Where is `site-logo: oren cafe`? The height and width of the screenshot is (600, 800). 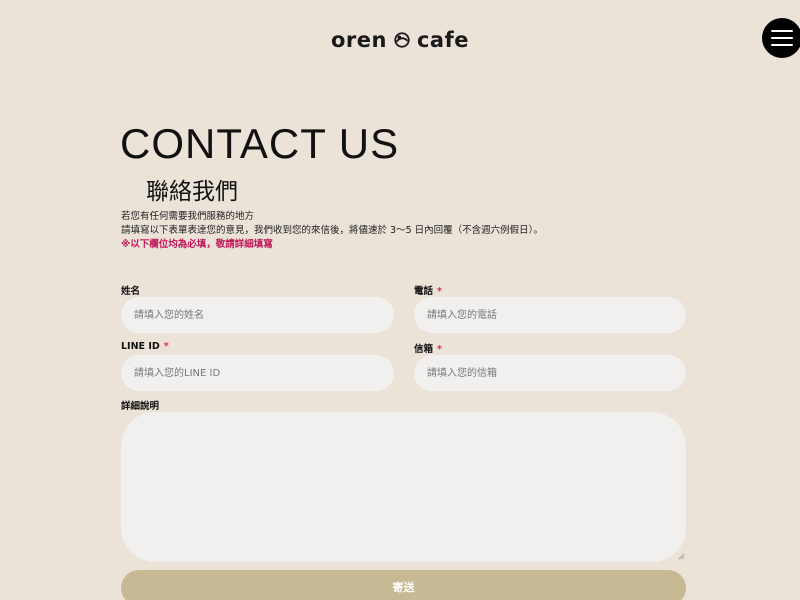
site-logo: oren cafe is located at coordinates (400, 40).